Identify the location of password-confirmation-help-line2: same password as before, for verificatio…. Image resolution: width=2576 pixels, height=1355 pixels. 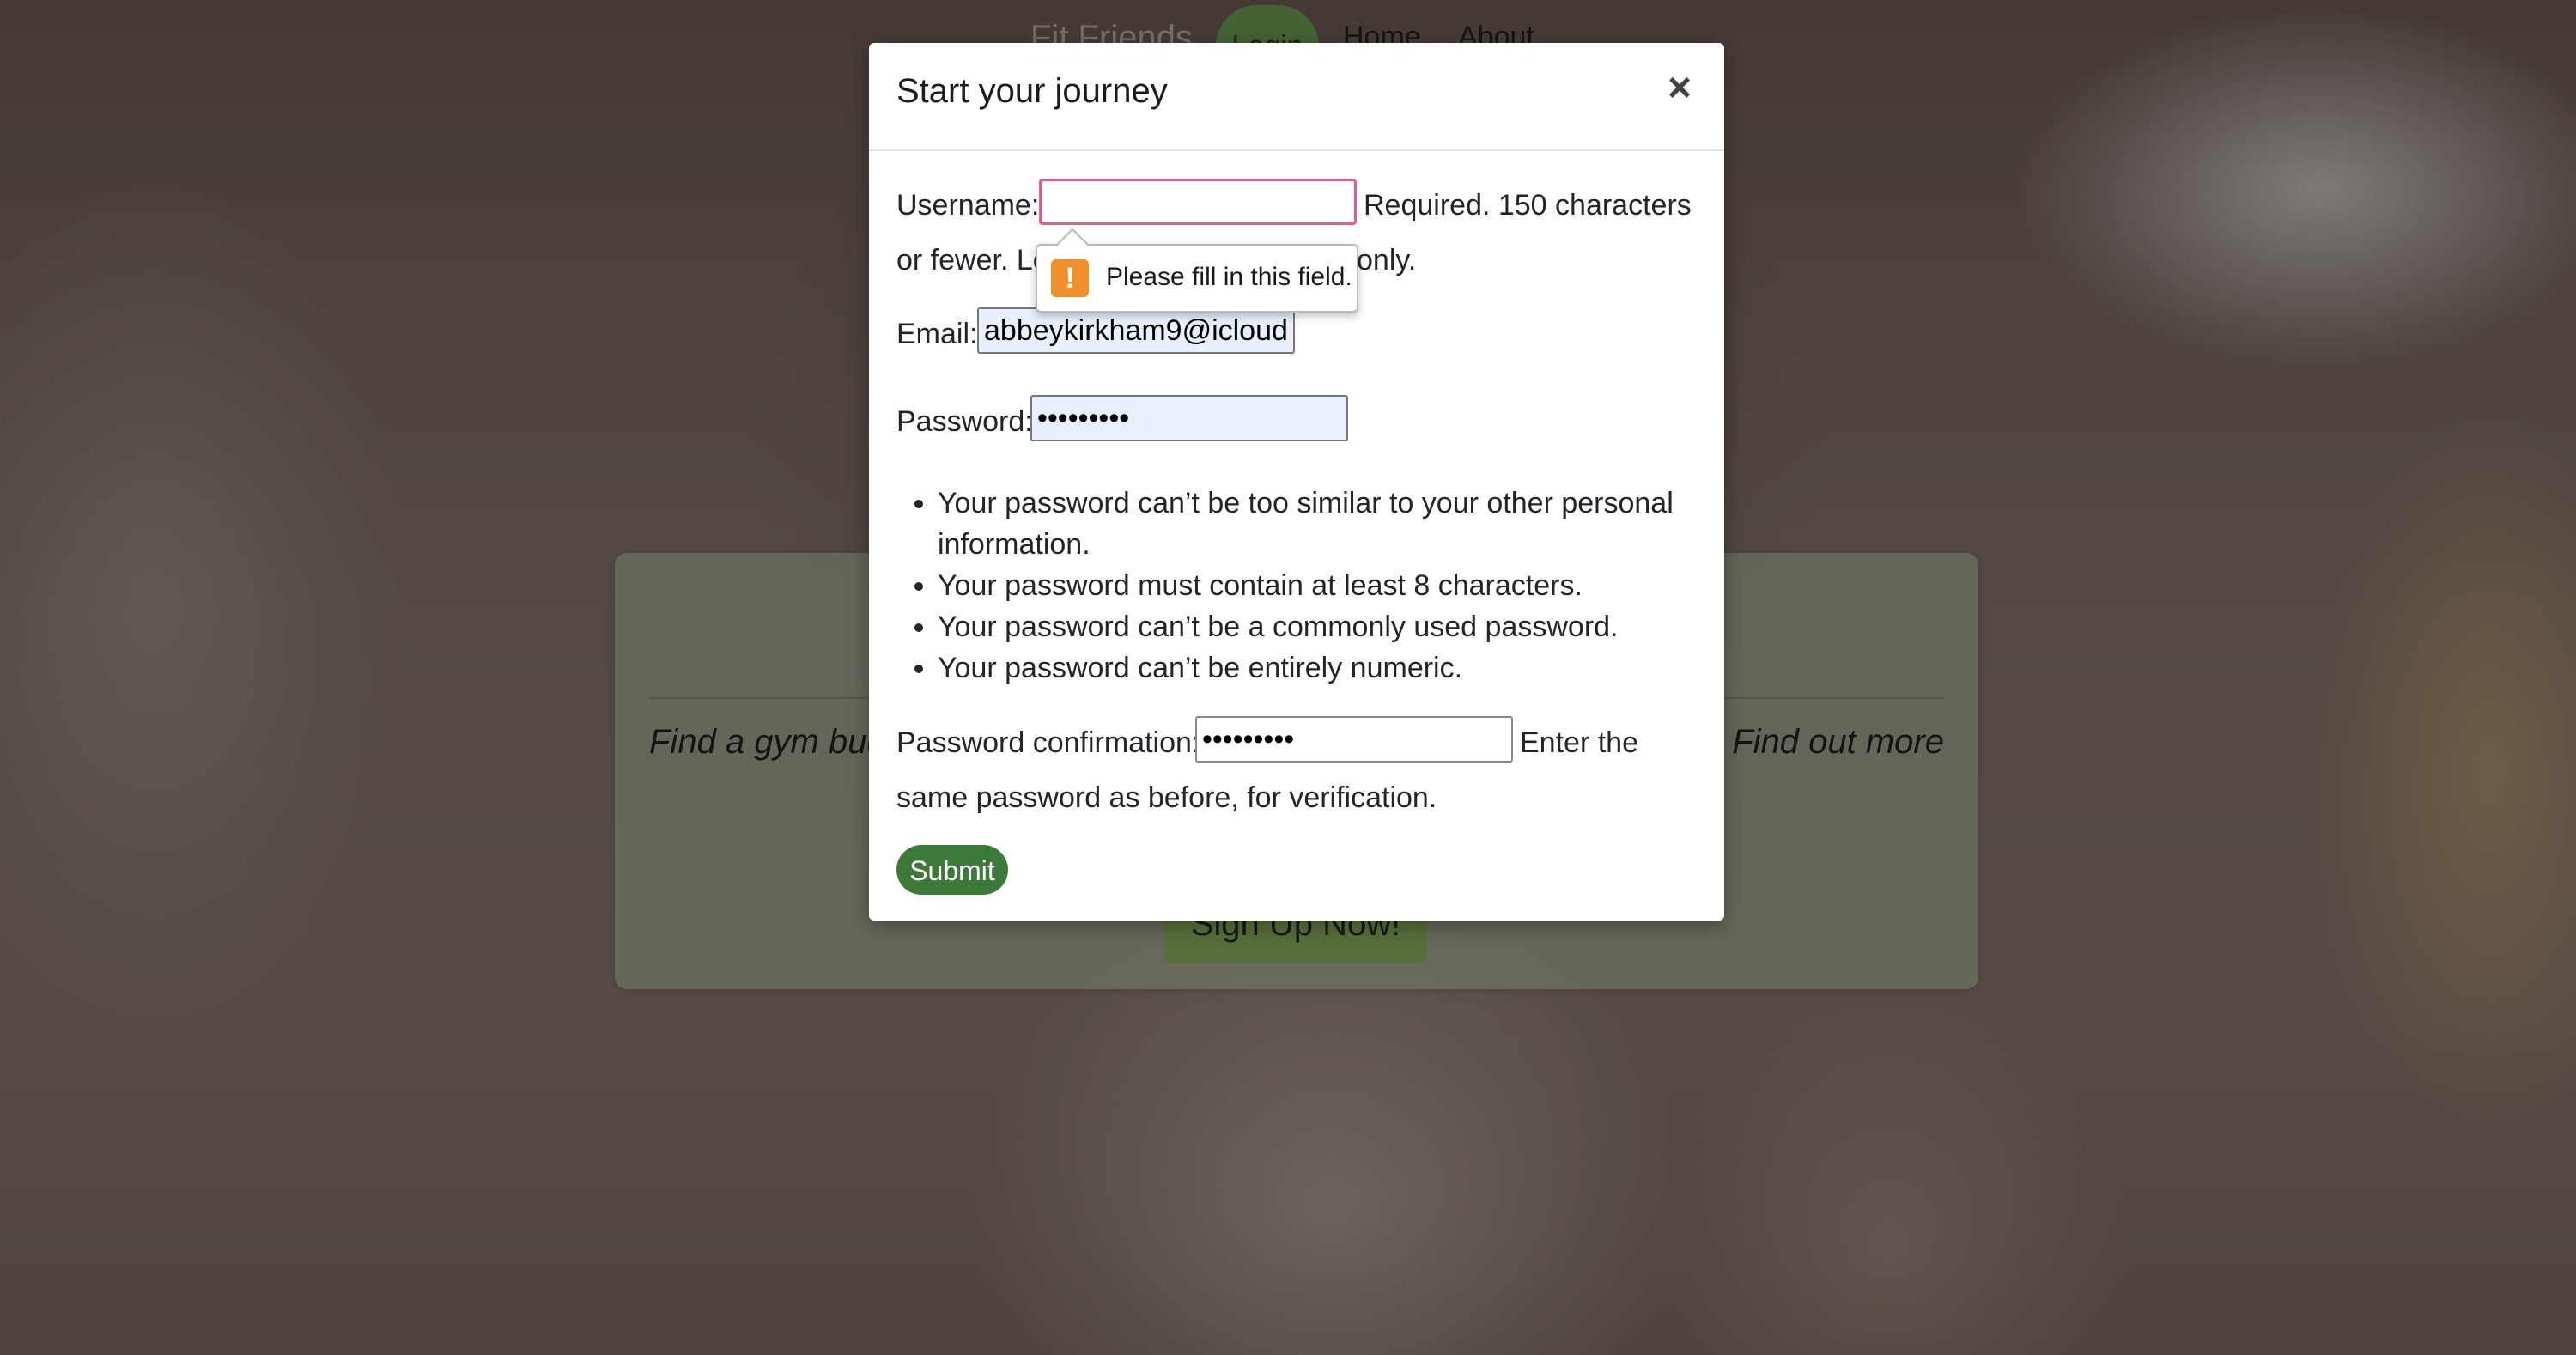
(1166, 797).